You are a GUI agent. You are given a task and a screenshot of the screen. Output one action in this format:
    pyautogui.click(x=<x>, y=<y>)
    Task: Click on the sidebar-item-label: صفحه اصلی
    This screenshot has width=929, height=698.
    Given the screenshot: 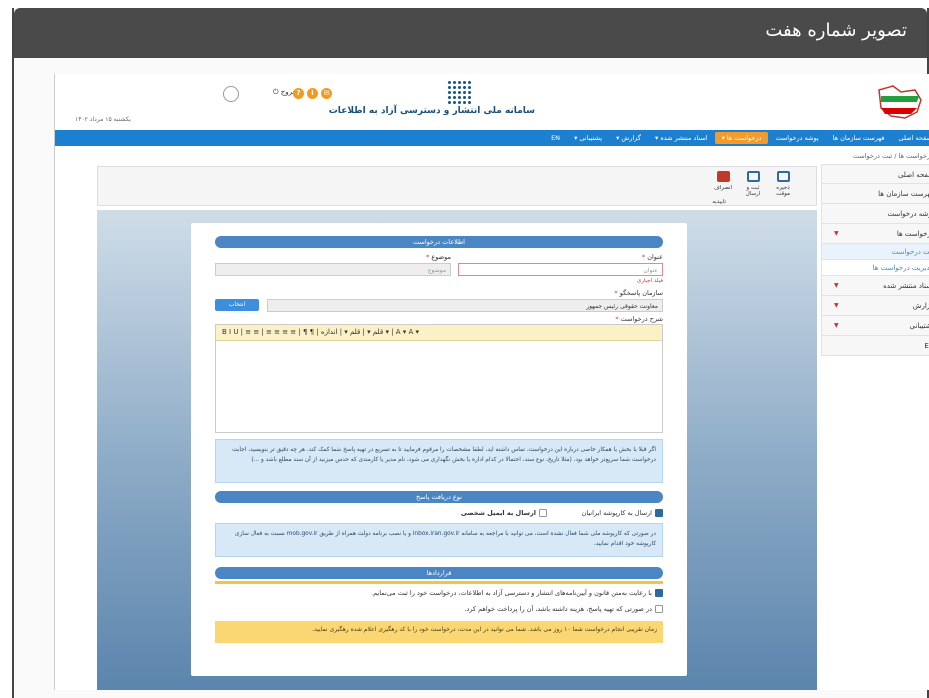 What is the action you would take?
    pyautogui.click(x=913, y=175)
    